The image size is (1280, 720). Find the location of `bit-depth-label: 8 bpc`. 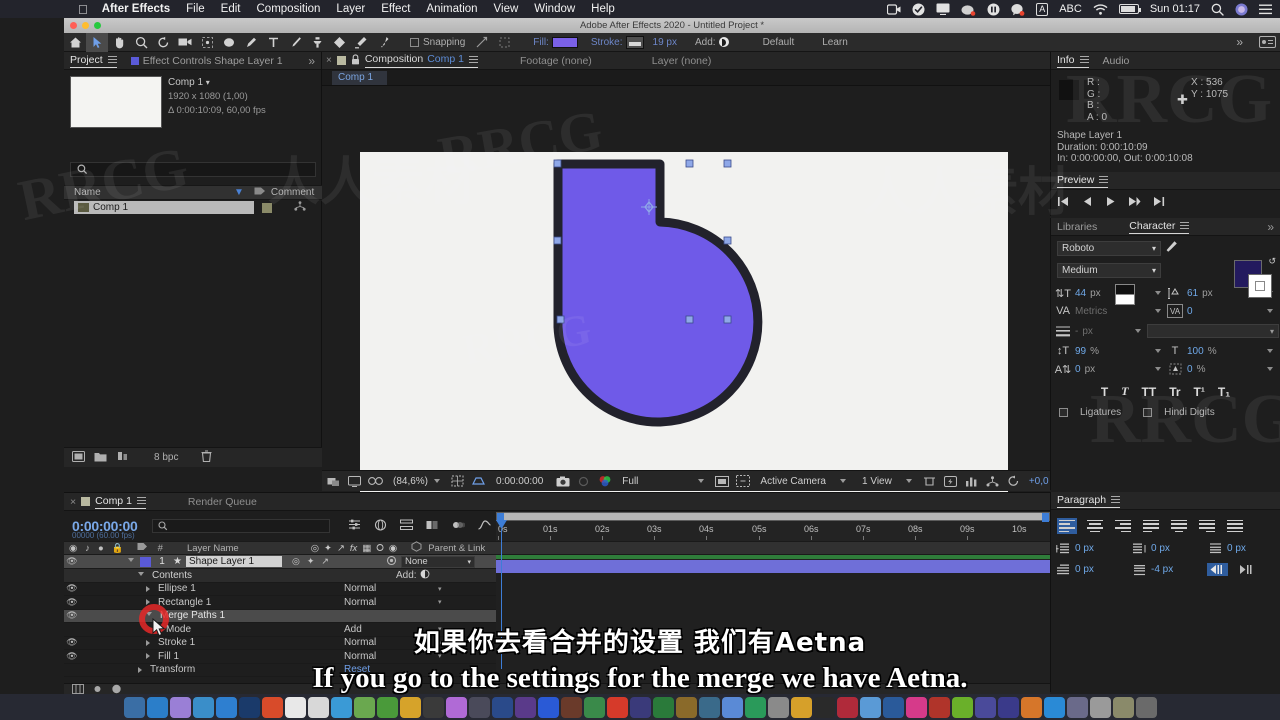

bit-depth-label: 8 bpc is located at coordinates (166, 457).